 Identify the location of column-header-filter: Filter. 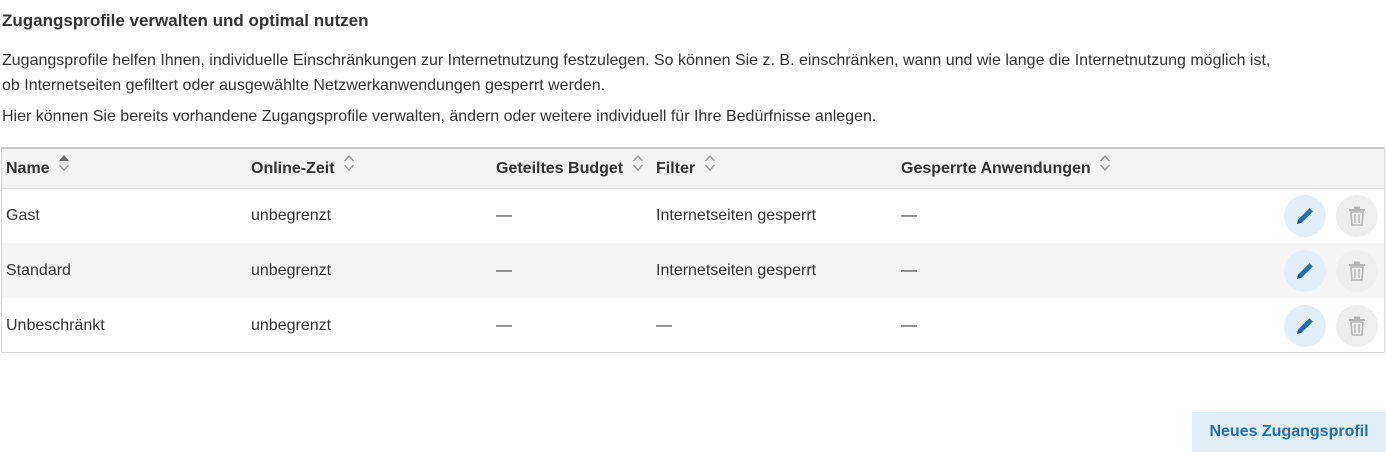
(686, 168).